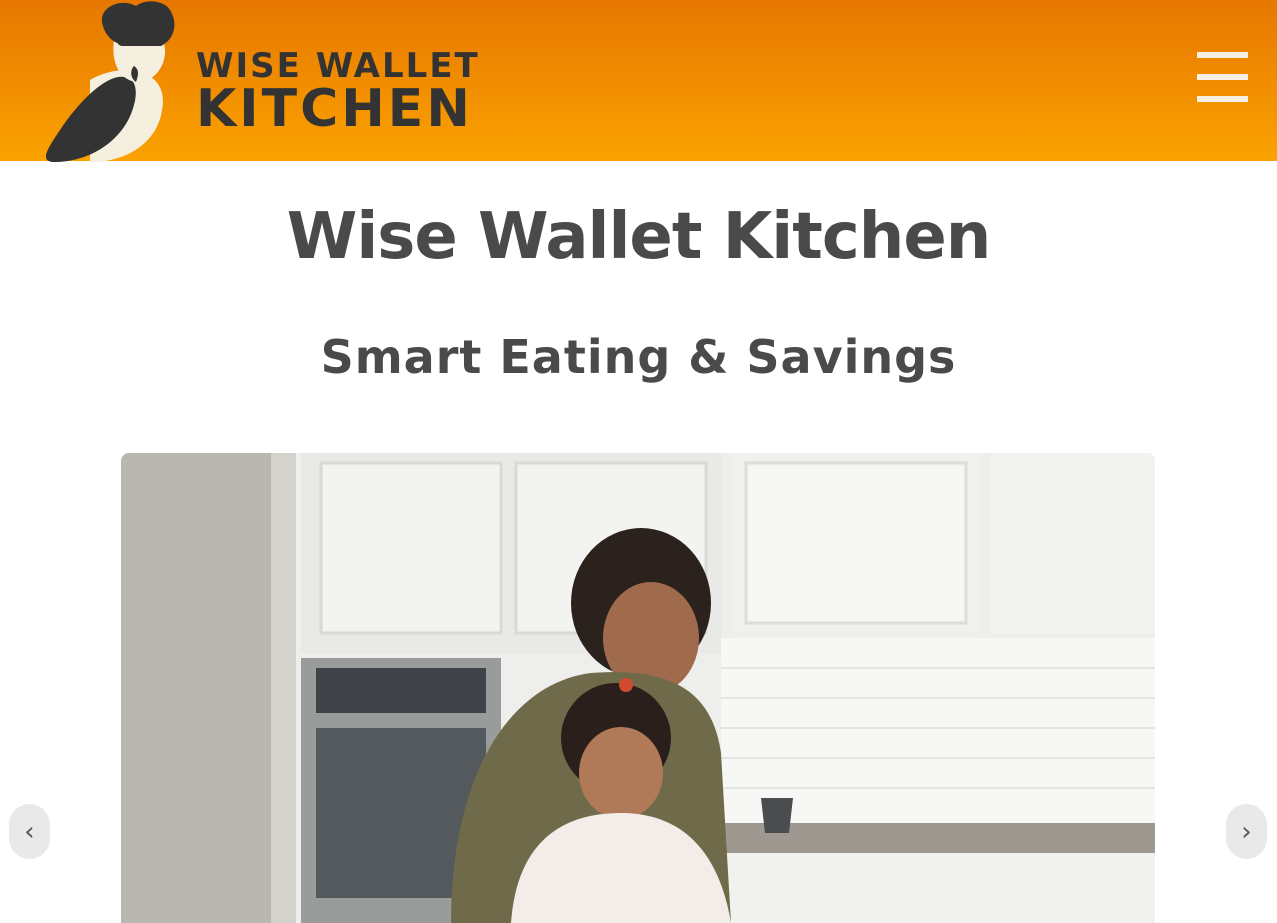  I want to click on hamburger-menu-icon, so click(1223, 79).